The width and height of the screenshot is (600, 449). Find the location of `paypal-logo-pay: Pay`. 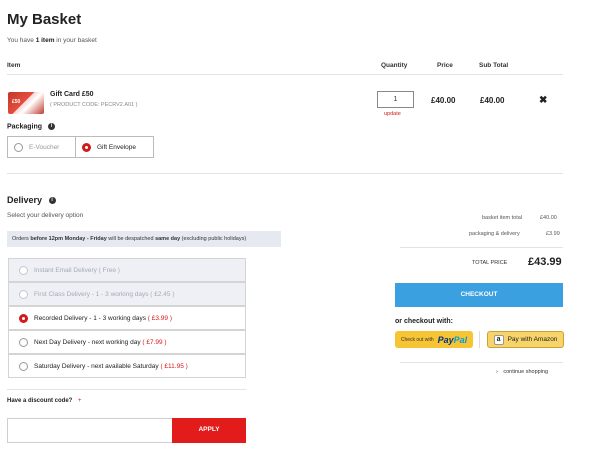

paypal-logo-pay: Pay is located at coordinates (445, 339).